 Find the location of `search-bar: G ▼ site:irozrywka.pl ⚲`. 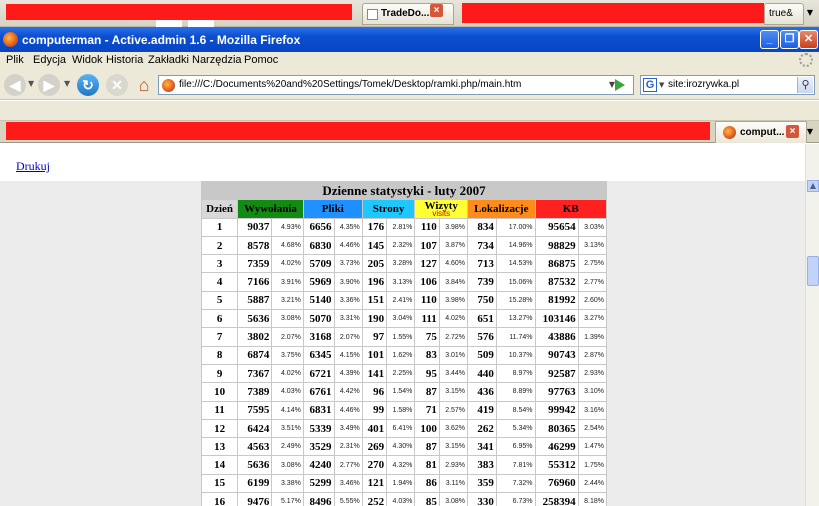

search-bar: G ▼ site:irozrywka.pl ⚲ is located at coordinates (727, 85).